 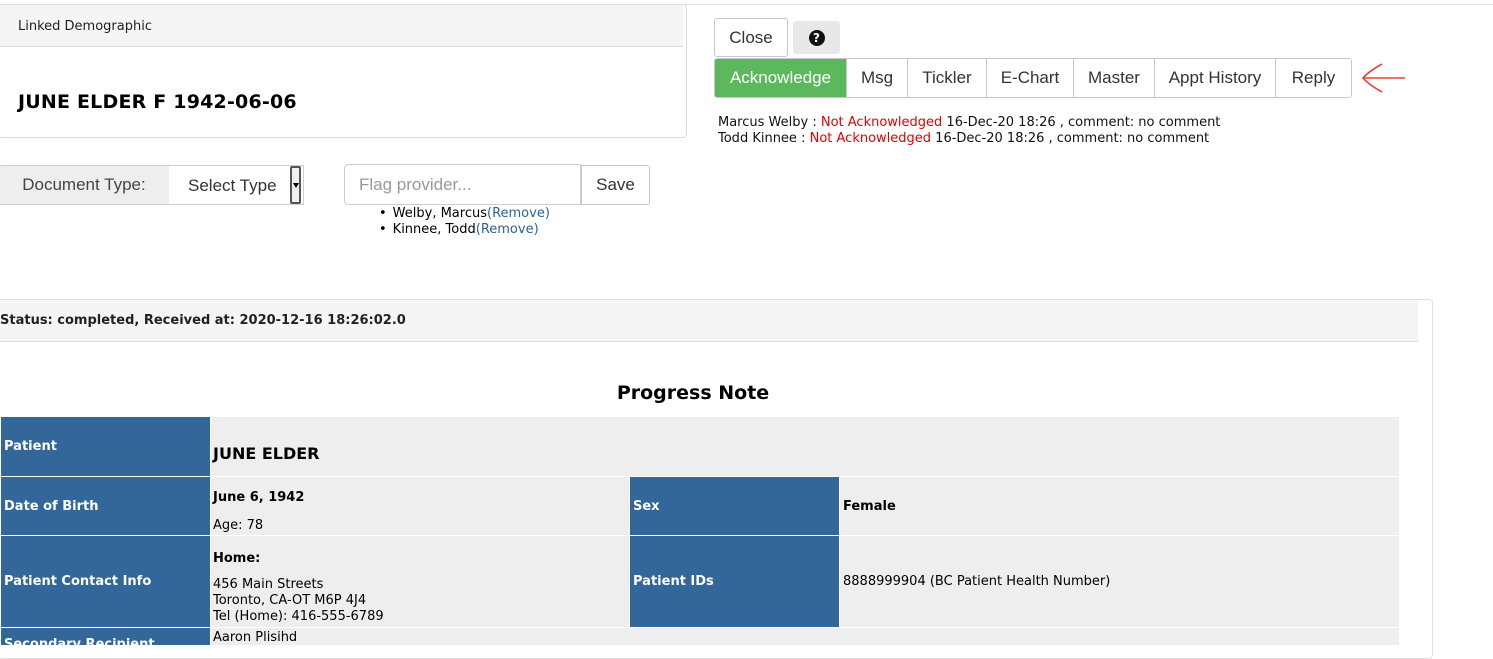 What do you see at coordinates (290, 600) in the screenshot?
I see `contact-address-line2: Toronto, CA-OT M6P 4J4` at bounding box center [290, 600].